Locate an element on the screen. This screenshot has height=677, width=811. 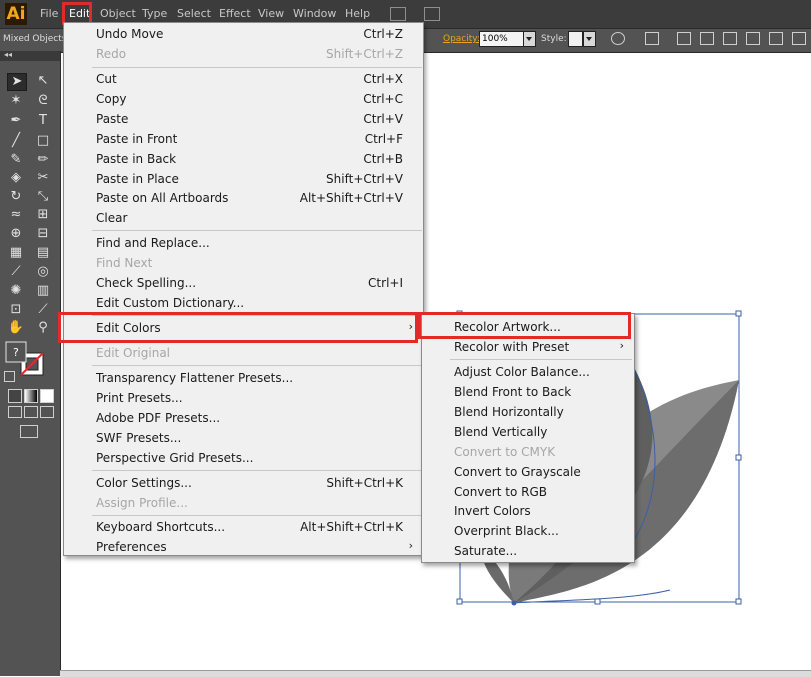
submenu-item-convert-to-rgb: Convert to RGB is located at coordinates (528, 492).